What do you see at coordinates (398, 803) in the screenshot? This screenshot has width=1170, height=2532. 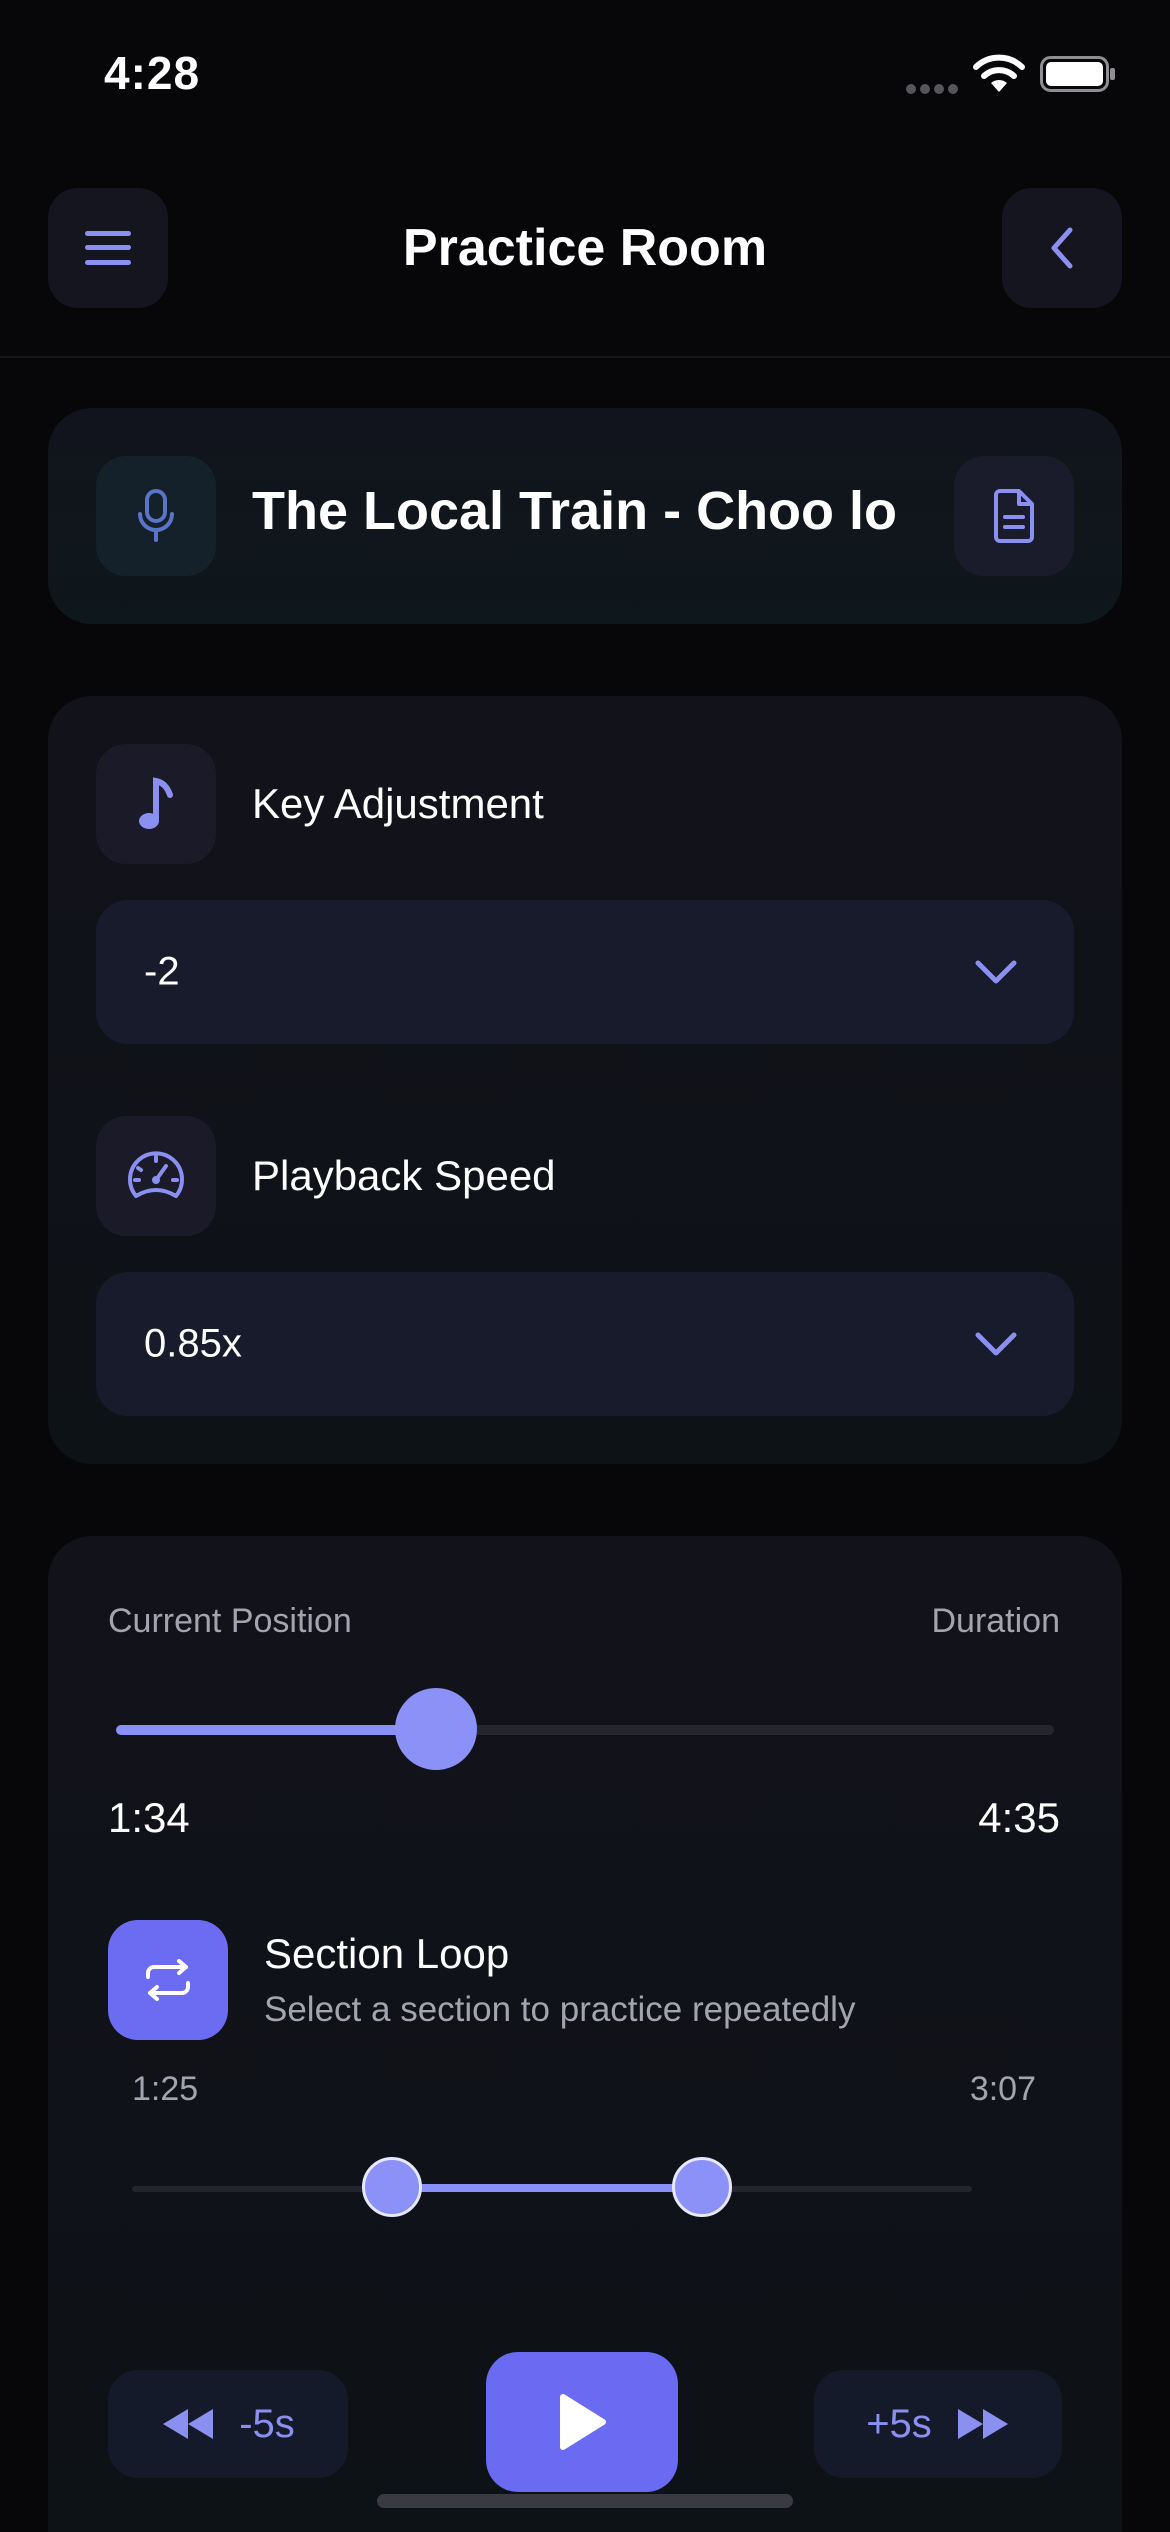 I see `key-adjustment-label: Key Adjustment` at bounding box center [398, 803].